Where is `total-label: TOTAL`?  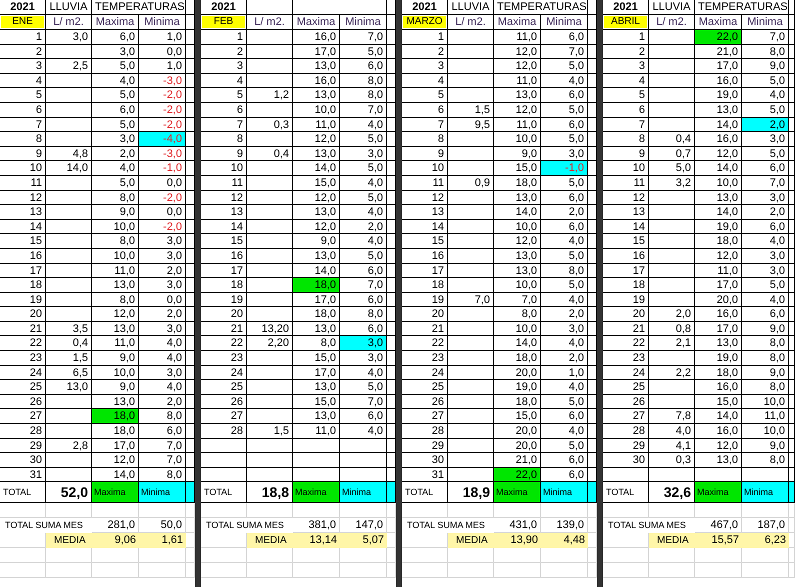
total-label: TOTAL is located at coordinates (23, 493).